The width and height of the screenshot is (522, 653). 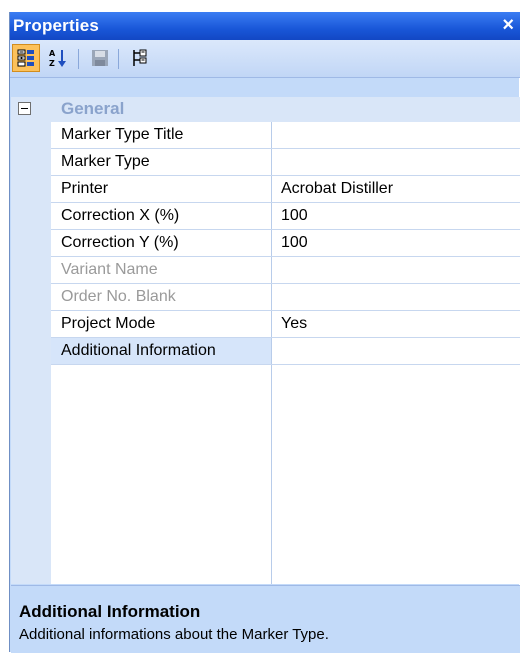 What do you see at coordinates (105, 161) in the screenshot?
I see `property-name: Marker Type` at bounding box center [105, 161].